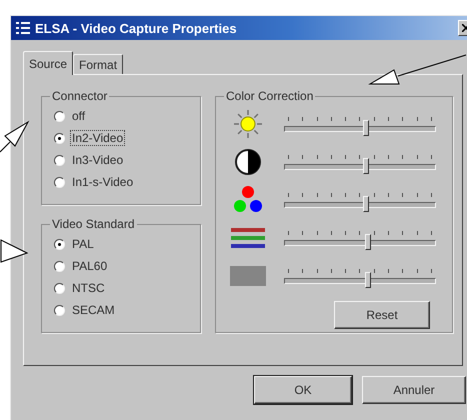 This screenshot has width=467, height=420. I want to click on radio-label: In3-Video, so click(97, 160).